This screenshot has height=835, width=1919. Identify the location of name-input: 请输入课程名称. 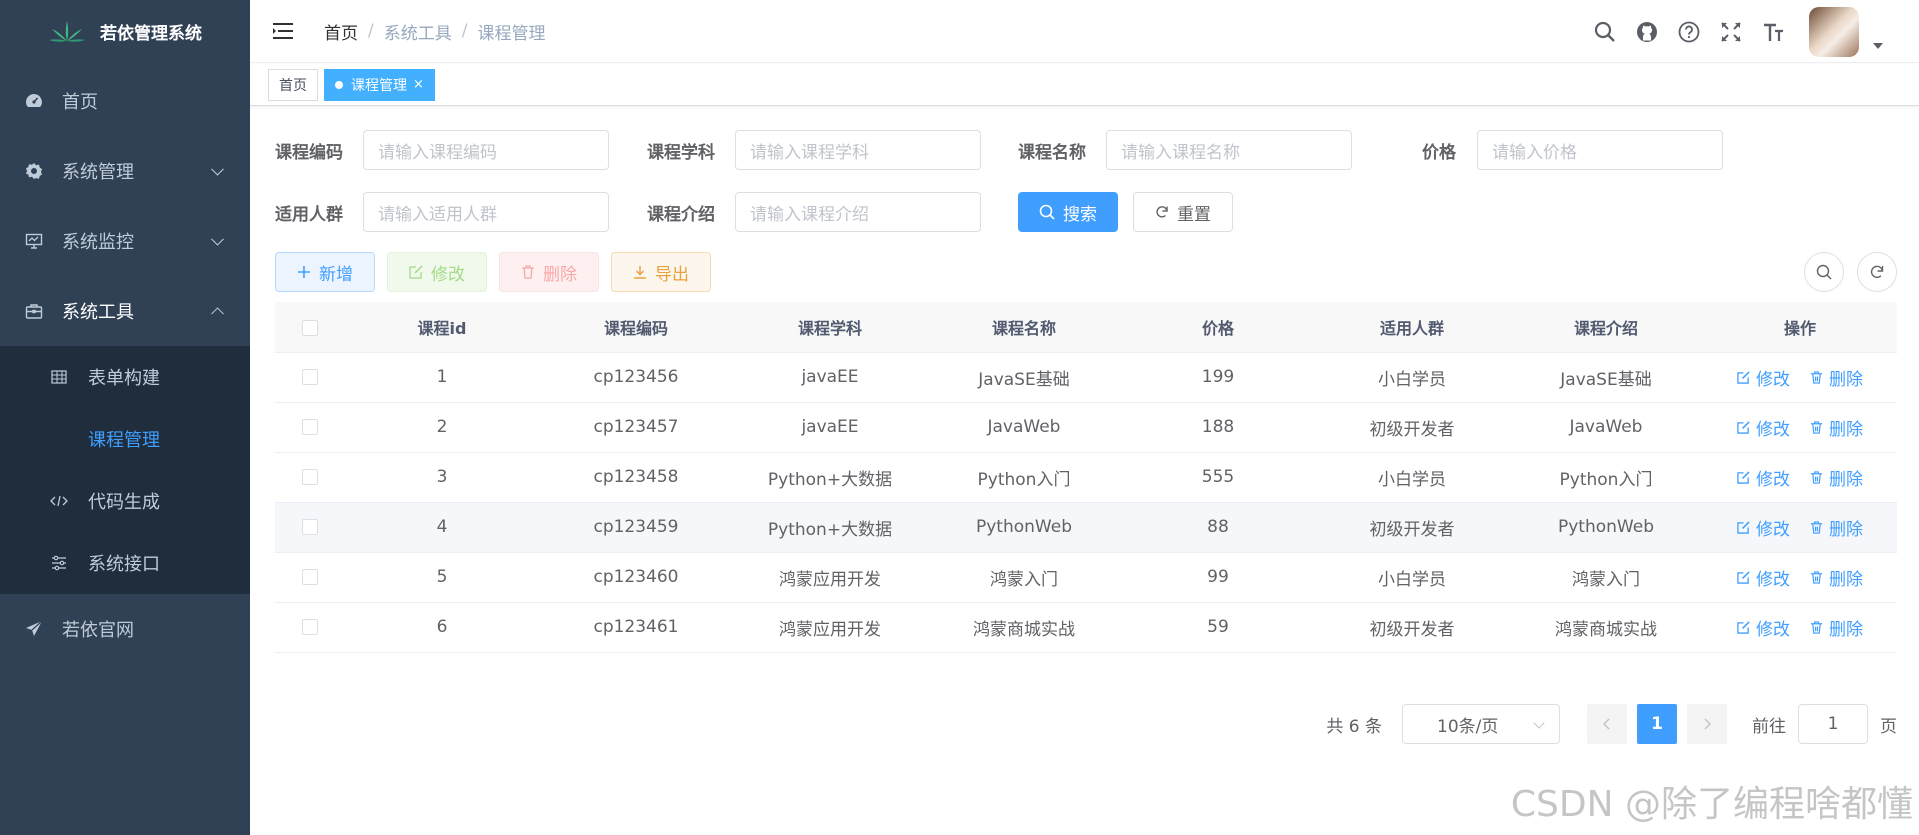
(1229, 150).